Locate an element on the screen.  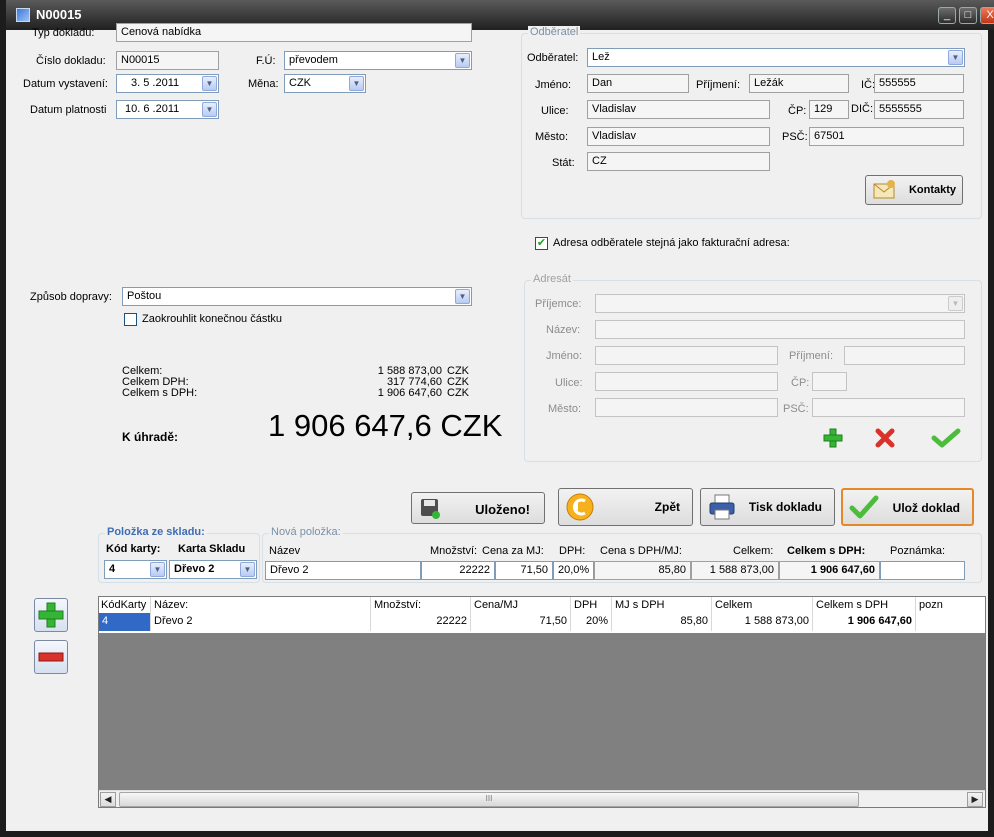
cell-kodkarty: 4 is located at coordinates (125, 622).